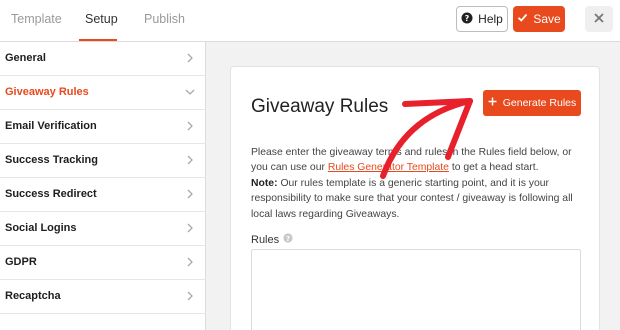 This screenshot has width=620, height=330. I want to click on close-icon, so click(599, 19).